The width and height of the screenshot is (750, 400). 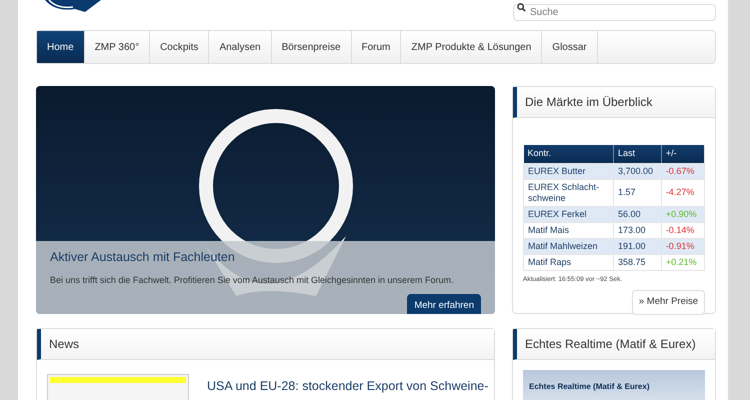 What do you see at coordinates (540, 153) in the screenshot?
I see `column-header: Kontr.` at bounding box center [540, 153].